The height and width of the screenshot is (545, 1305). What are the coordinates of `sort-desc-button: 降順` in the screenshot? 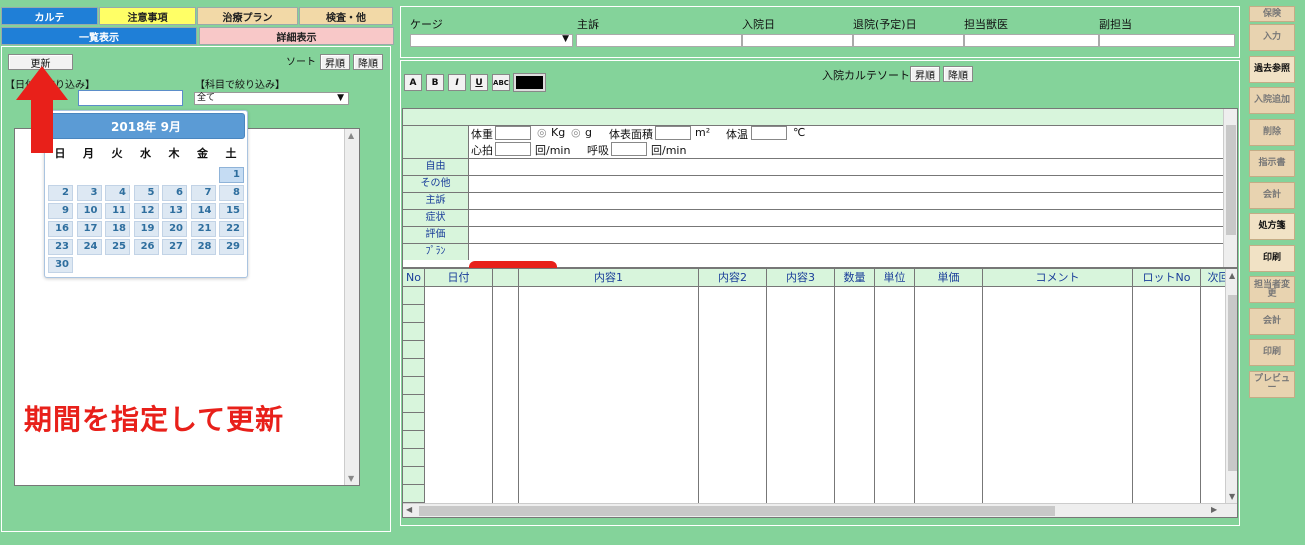 It's located at (368, 62).